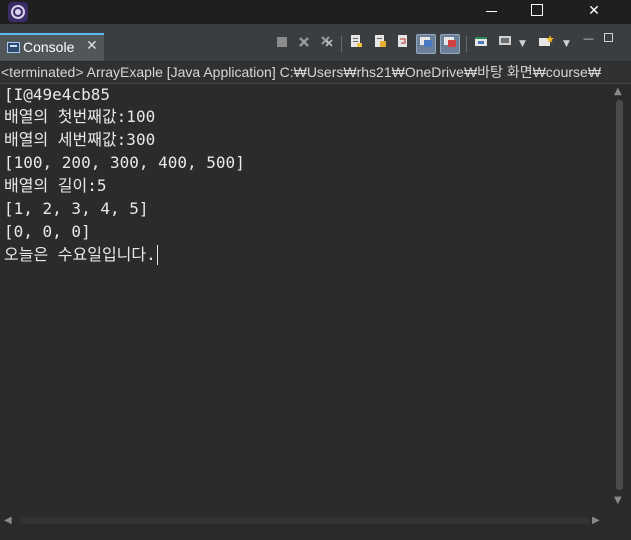 This screenshot has width=631, height=540. I want to click on terminate-button, so click(282, 44).